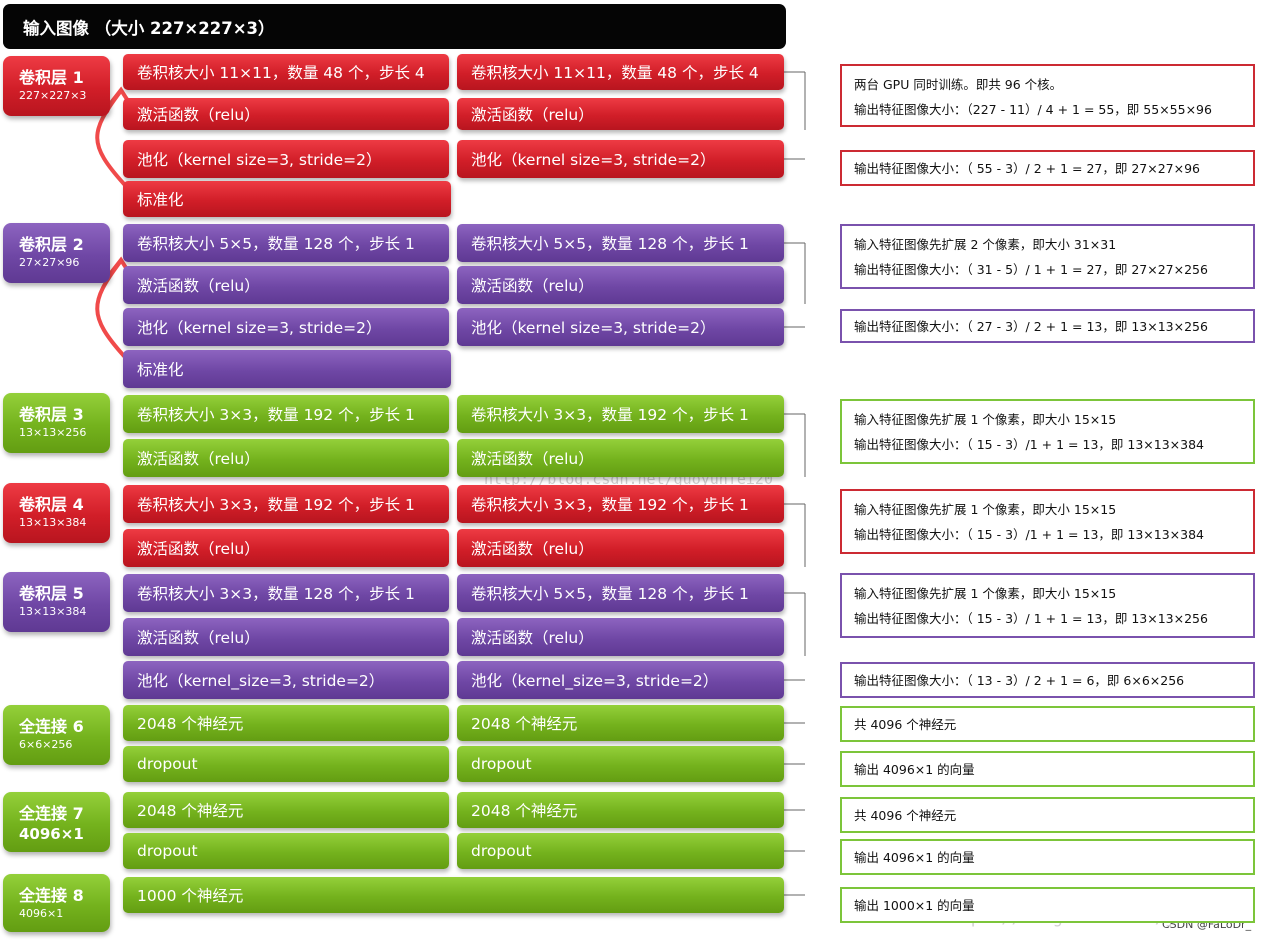  Describe the element at coordinates (286, 593) in the screenshot. I see `op-box-conv5-row0-left: 卷积核大小 3×3，数量 128 个，步长 1` at that location.